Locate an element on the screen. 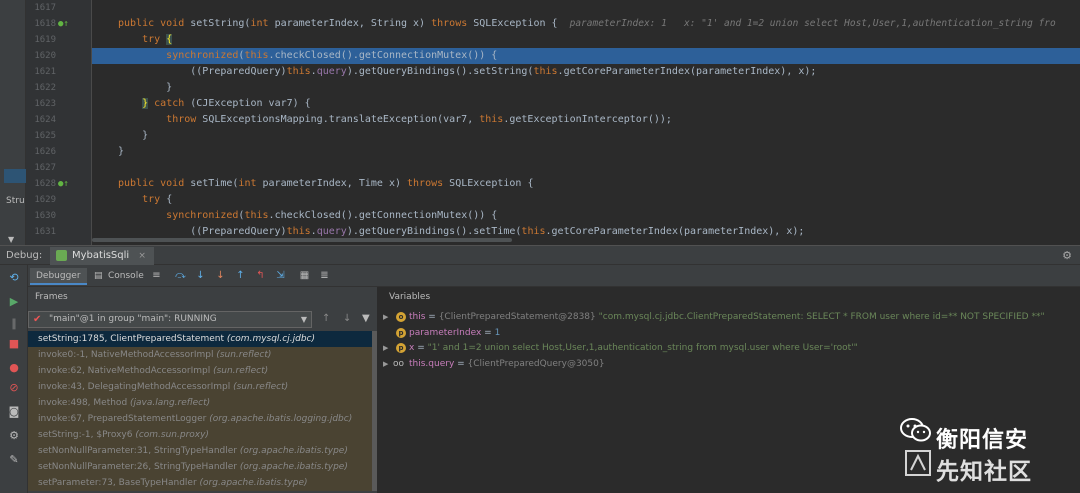 The width and height of the screenshot is (1080, 493). close-icon: × is located at coordinates (142, 256).